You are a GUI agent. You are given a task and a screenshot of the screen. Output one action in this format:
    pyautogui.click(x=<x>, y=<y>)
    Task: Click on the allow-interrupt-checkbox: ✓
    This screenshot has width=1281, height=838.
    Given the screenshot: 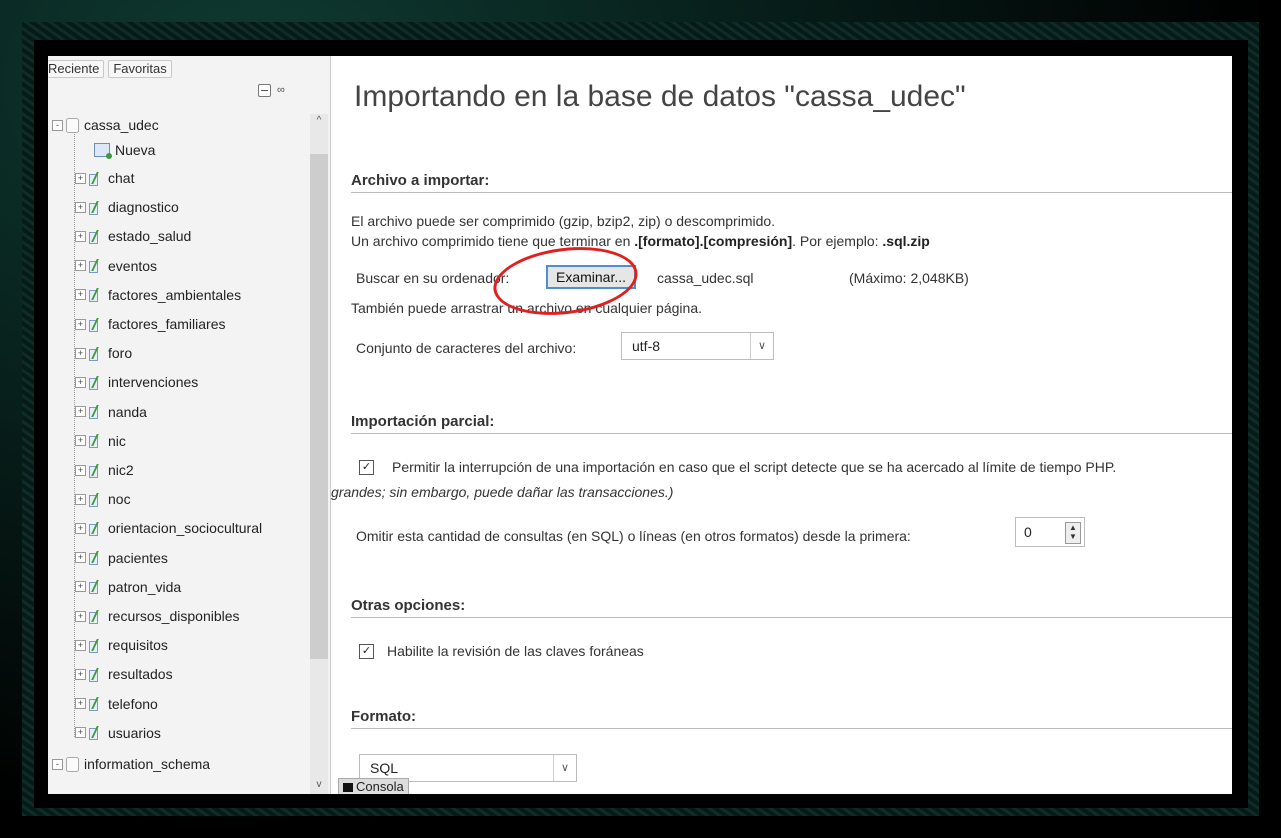 What is the action you would take?
    pyautogui.click(x=366, y=467)
    